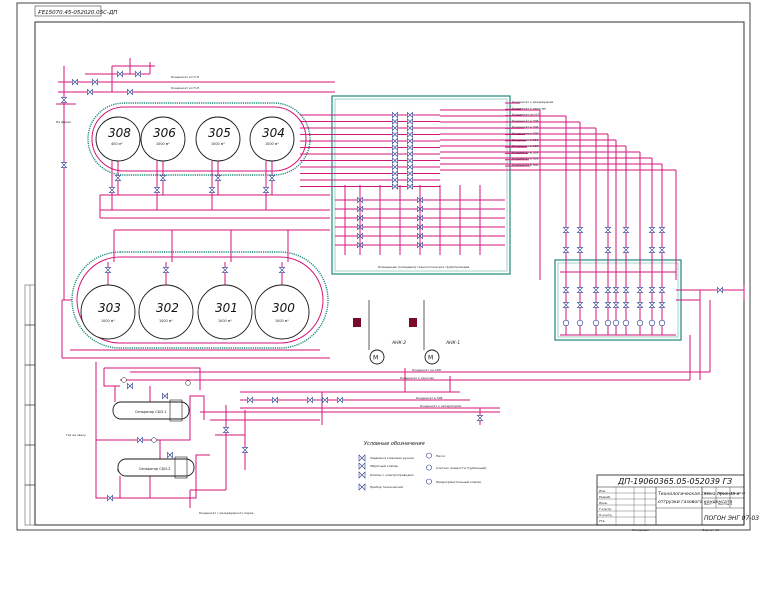  Describe the element at coordinates (417, 378) in the screenshot. I see `run-label: Конденсат к насосам` at that location.